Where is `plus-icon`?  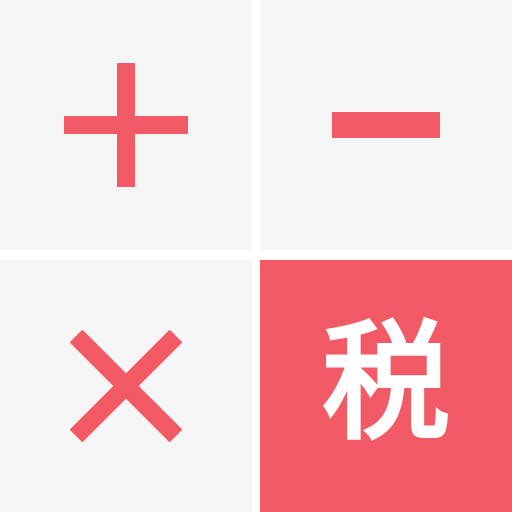
plus-icon is located at coordinates (126, 125).